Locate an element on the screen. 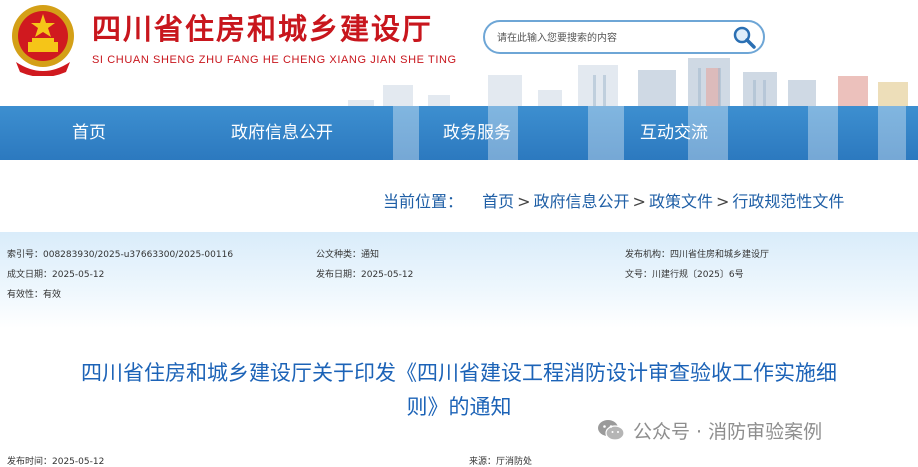 Image resolution: width=918 pixels, height=467 pixels. search-input is located at coordinates (612, 38).